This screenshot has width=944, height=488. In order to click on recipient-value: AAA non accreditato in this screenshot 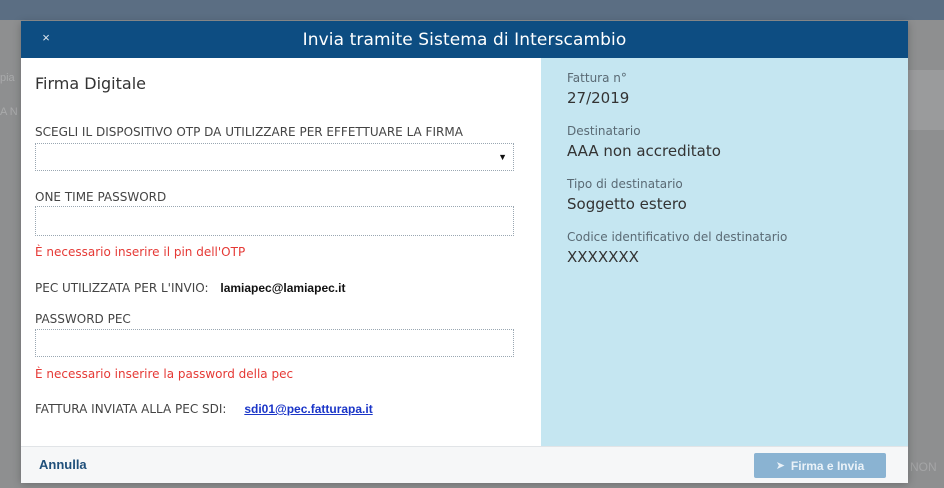, I will do `click(644, 151)`.